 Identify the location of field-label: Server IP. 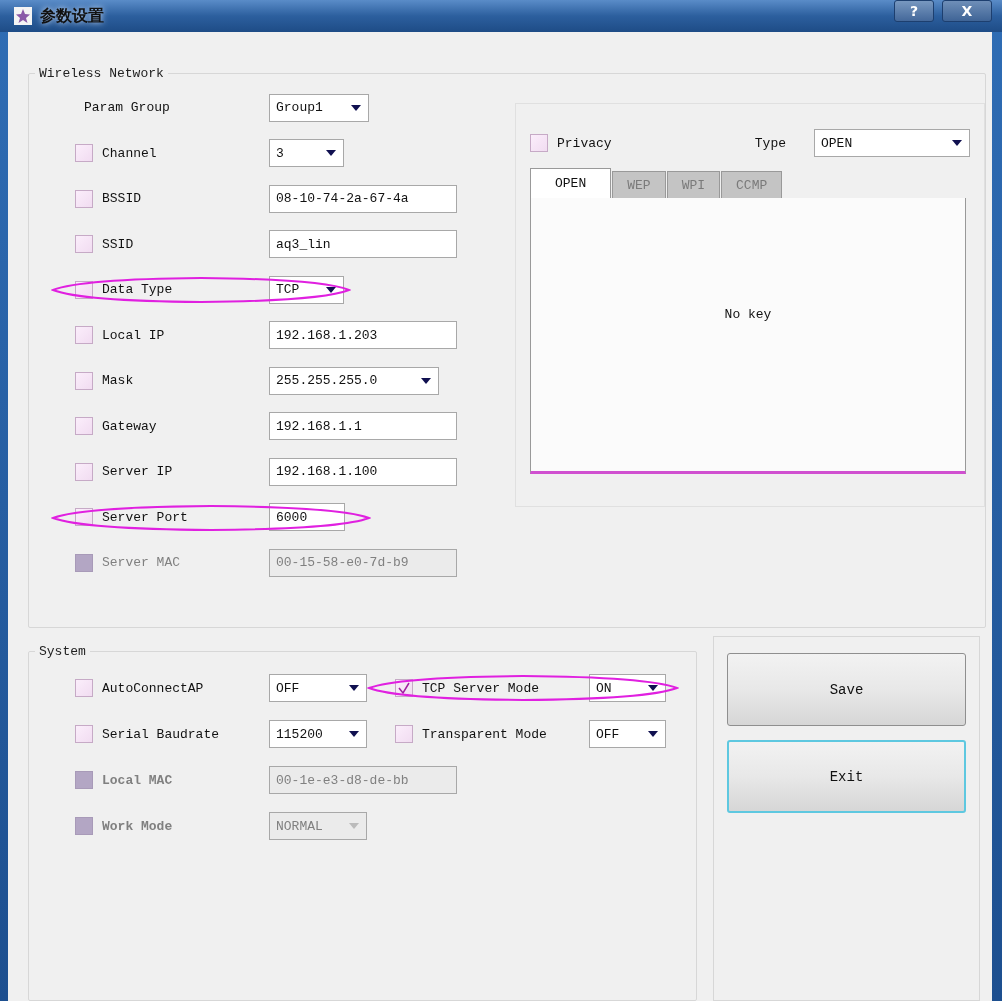
(137, 472).